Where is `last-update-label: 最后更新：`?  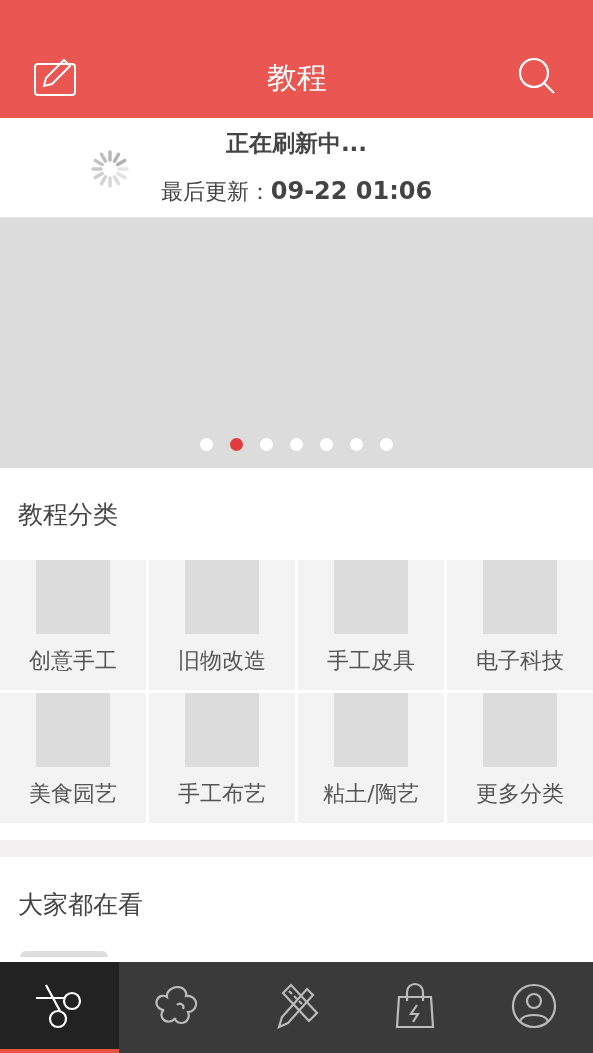 last-update-label: 最后更新： is located at coordinates (215, 191).